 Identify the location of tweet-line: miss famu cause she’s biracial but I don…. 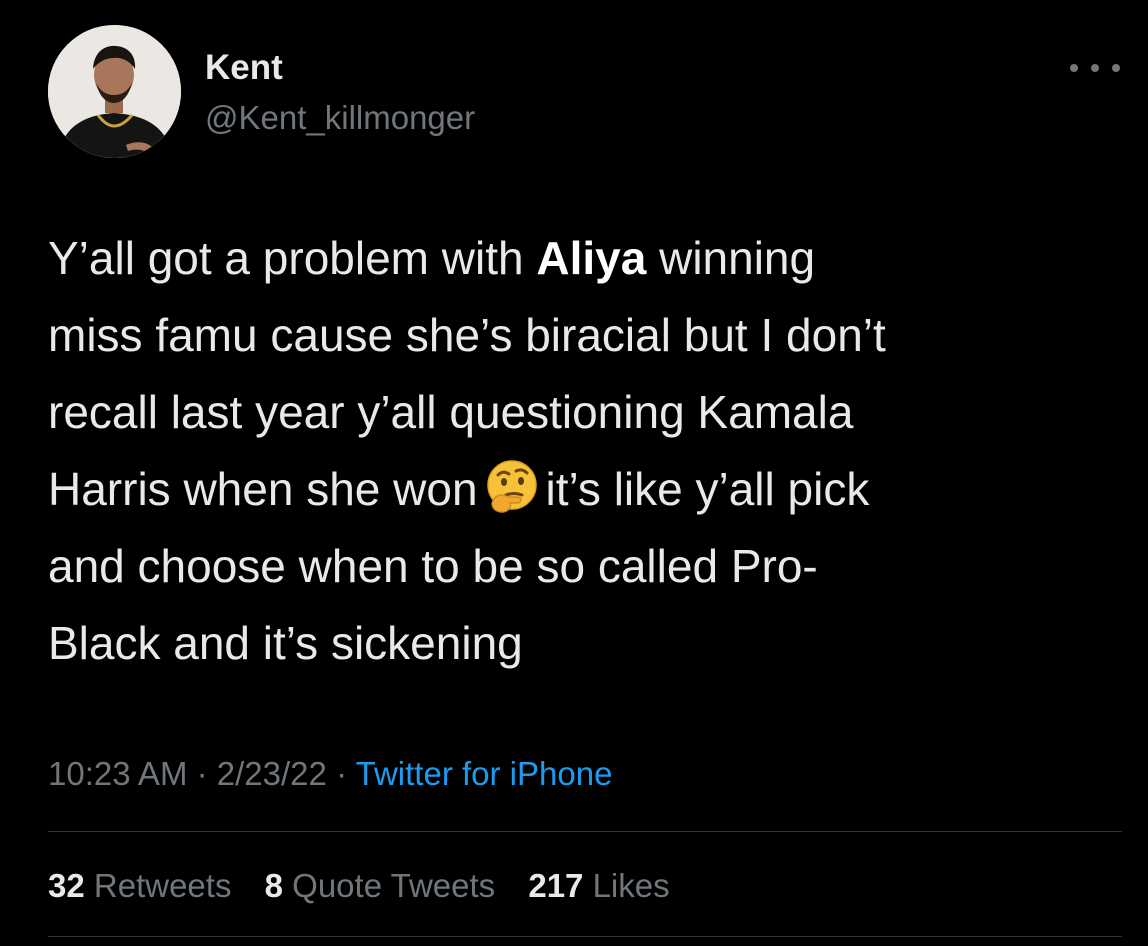
(467, 335).